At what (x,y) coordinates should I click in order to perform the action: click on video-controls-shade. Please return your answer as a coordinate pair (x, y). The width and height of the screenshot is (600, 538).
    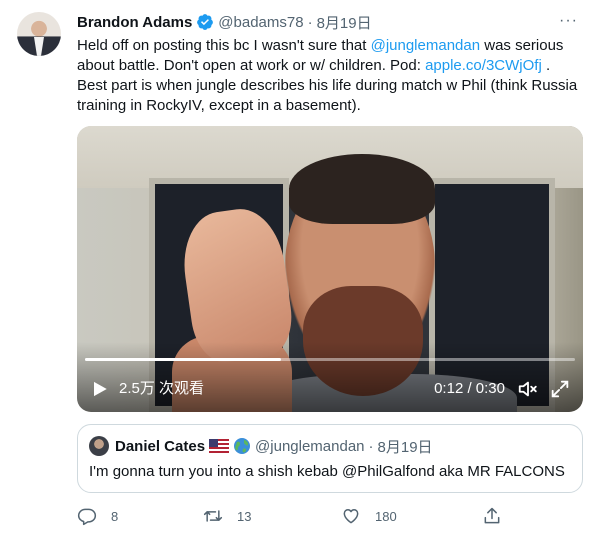
    Looking at the image, I should click on (330, 377).